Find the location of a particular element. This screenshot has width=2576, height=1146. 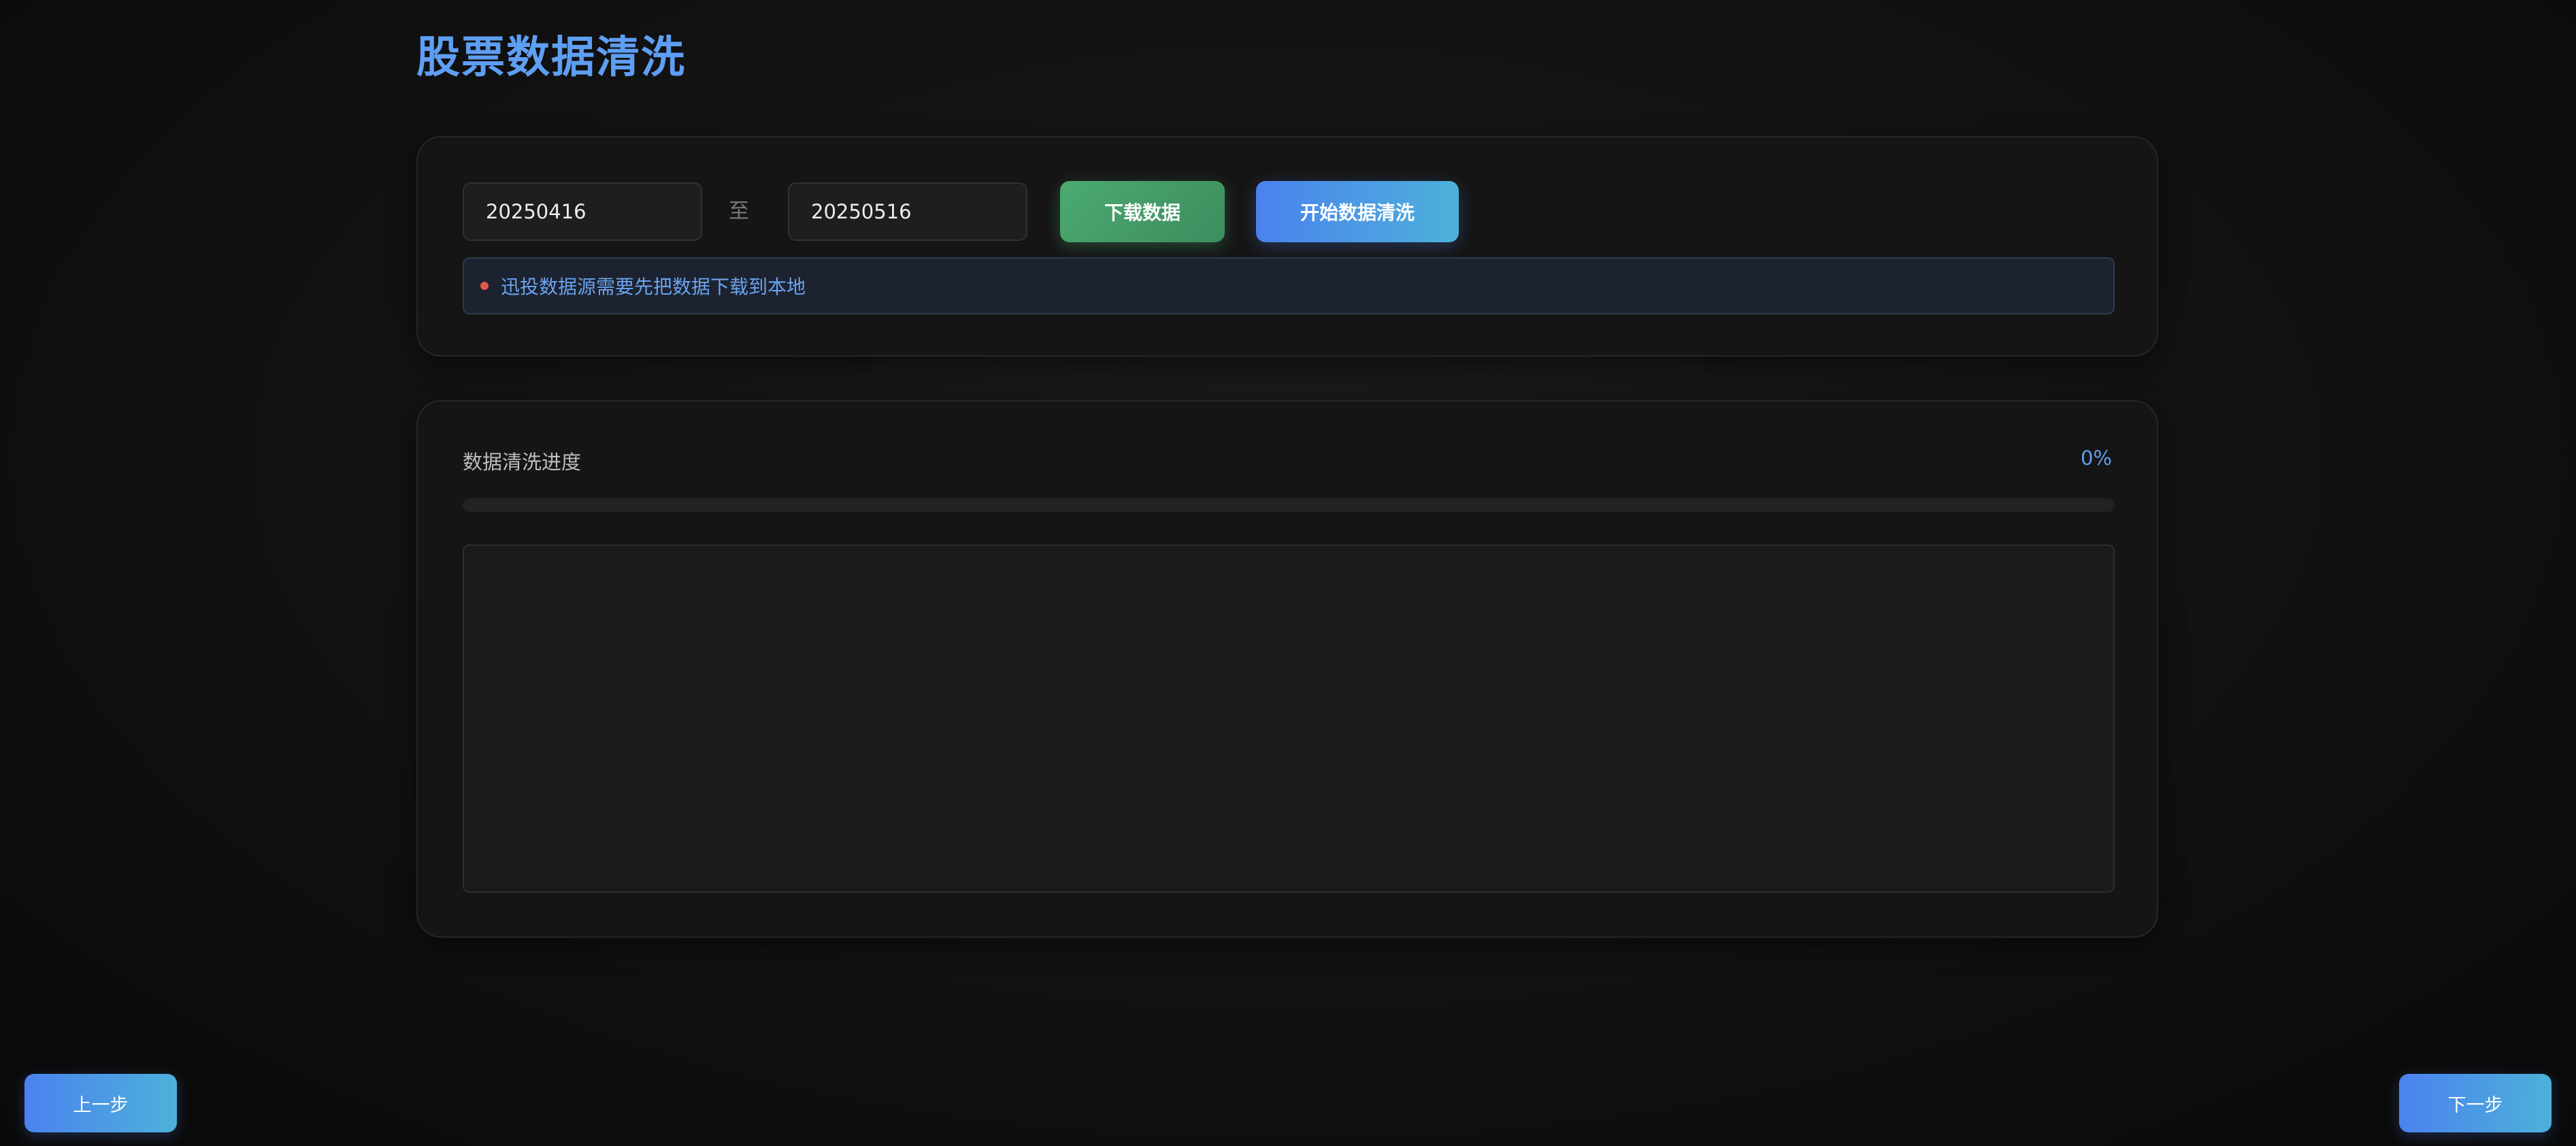

next-step-button: 下一步 is located at coordinates (2475, 1103).